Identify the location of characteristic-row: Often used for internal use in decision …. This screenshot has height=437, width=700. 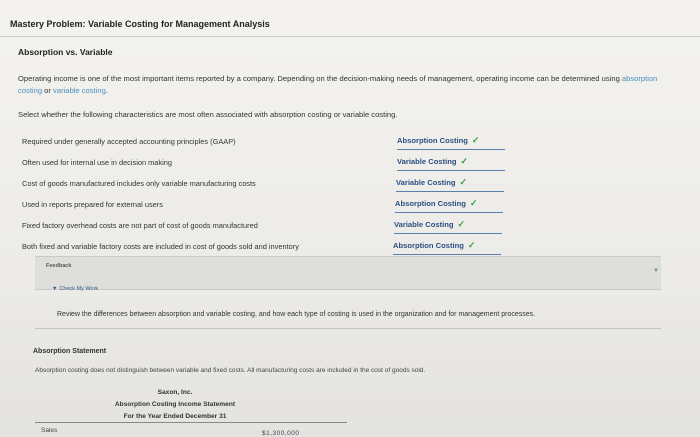
(263, 166).